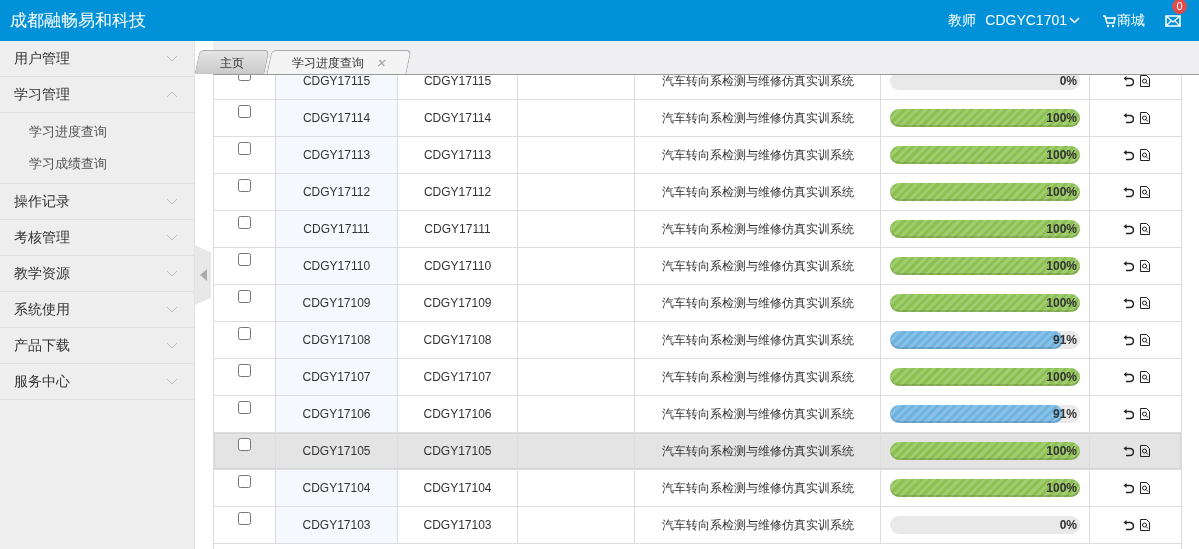 Image resolution: width=1199 pixels, height=549 pixels. What do you see at coordinates (336, 82) in the screenshot?
I see `table-cell: CDGY17115` at bounding box center [336, 82].